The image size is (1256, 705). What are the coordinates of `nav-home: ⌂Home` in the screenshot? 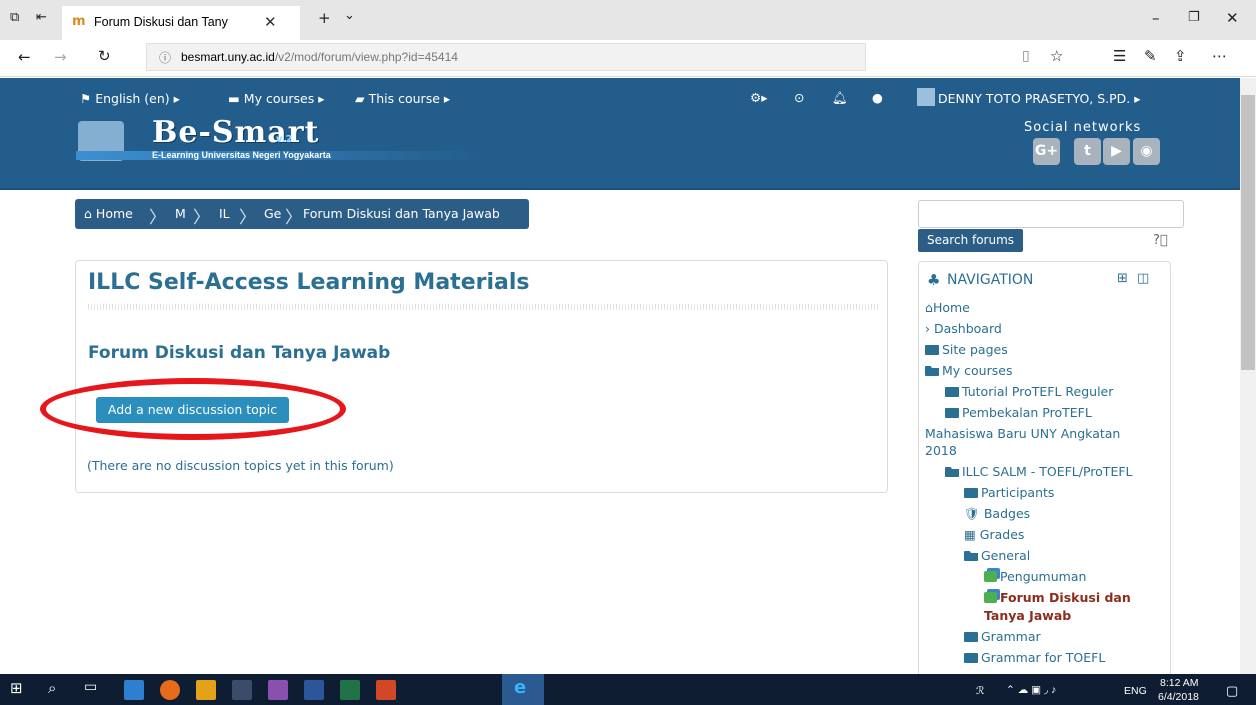 It's located at (947, 307).